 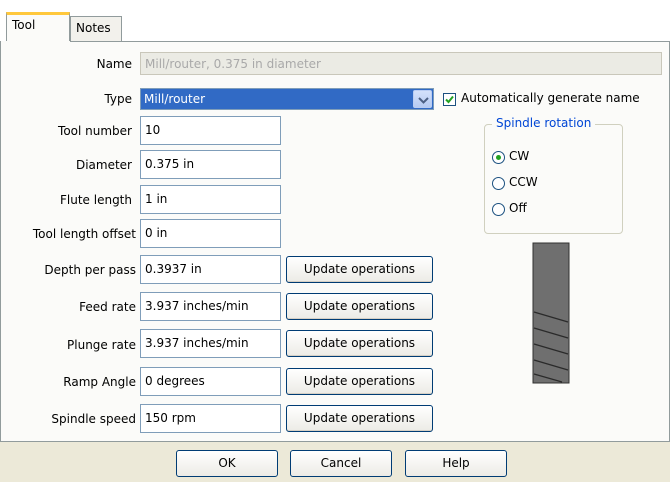 I want to click on type-label: Type, so click(x=118, y=99).